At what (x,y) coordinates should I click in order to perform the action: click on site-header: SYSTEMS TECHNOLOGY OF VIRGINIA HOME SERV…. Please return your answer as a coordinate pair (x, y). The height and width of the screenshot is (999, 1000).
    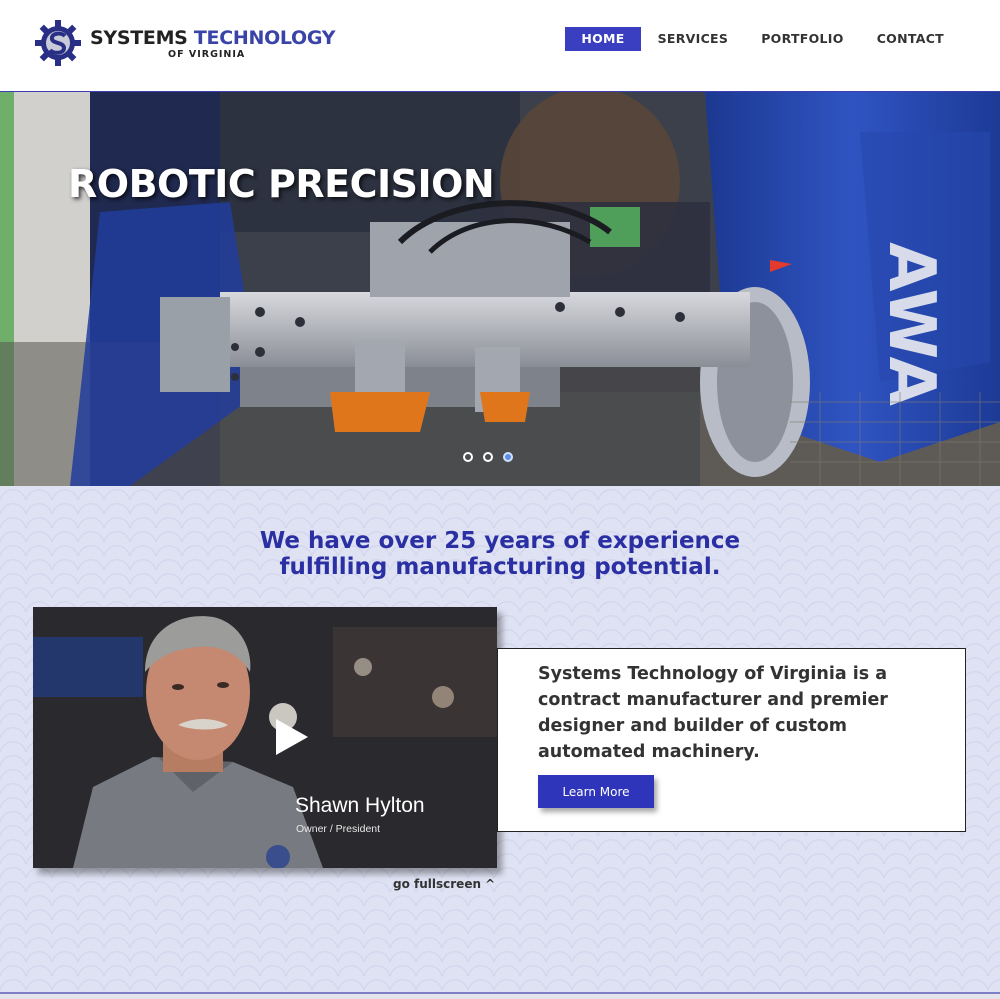
    Looking at the image, I should click on (500, 46).